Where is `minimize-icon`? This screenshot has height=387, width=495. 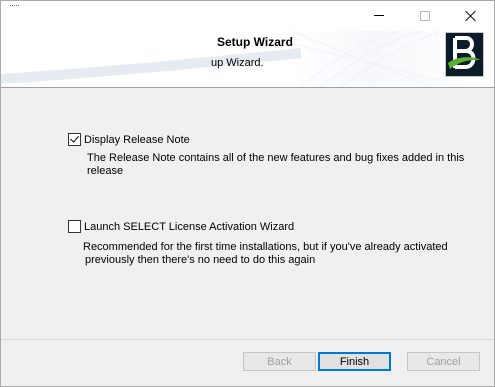
minimize-icon is located at coordinates (379, 15).